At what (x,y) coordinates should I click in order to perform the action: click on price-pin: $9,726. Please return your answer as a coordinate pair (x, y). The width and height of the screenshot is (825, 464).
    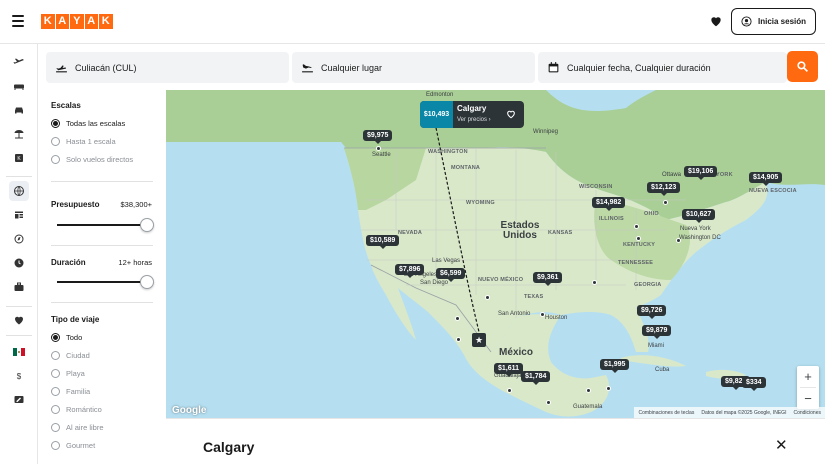
    Looking at the image, I should click on (652, 312).